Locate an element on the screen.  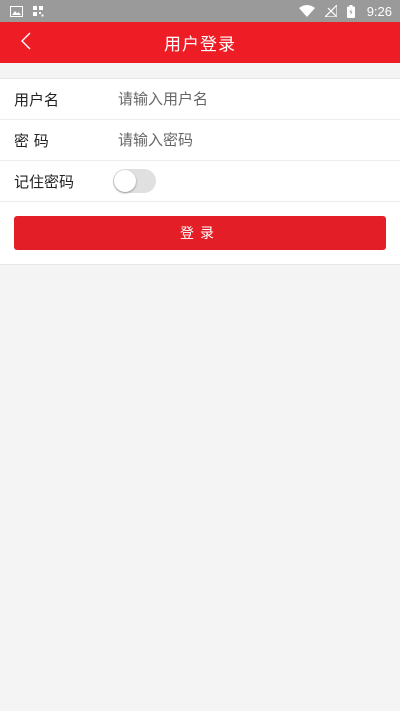
qr-grid-icon is located at coordinates (38, 11).